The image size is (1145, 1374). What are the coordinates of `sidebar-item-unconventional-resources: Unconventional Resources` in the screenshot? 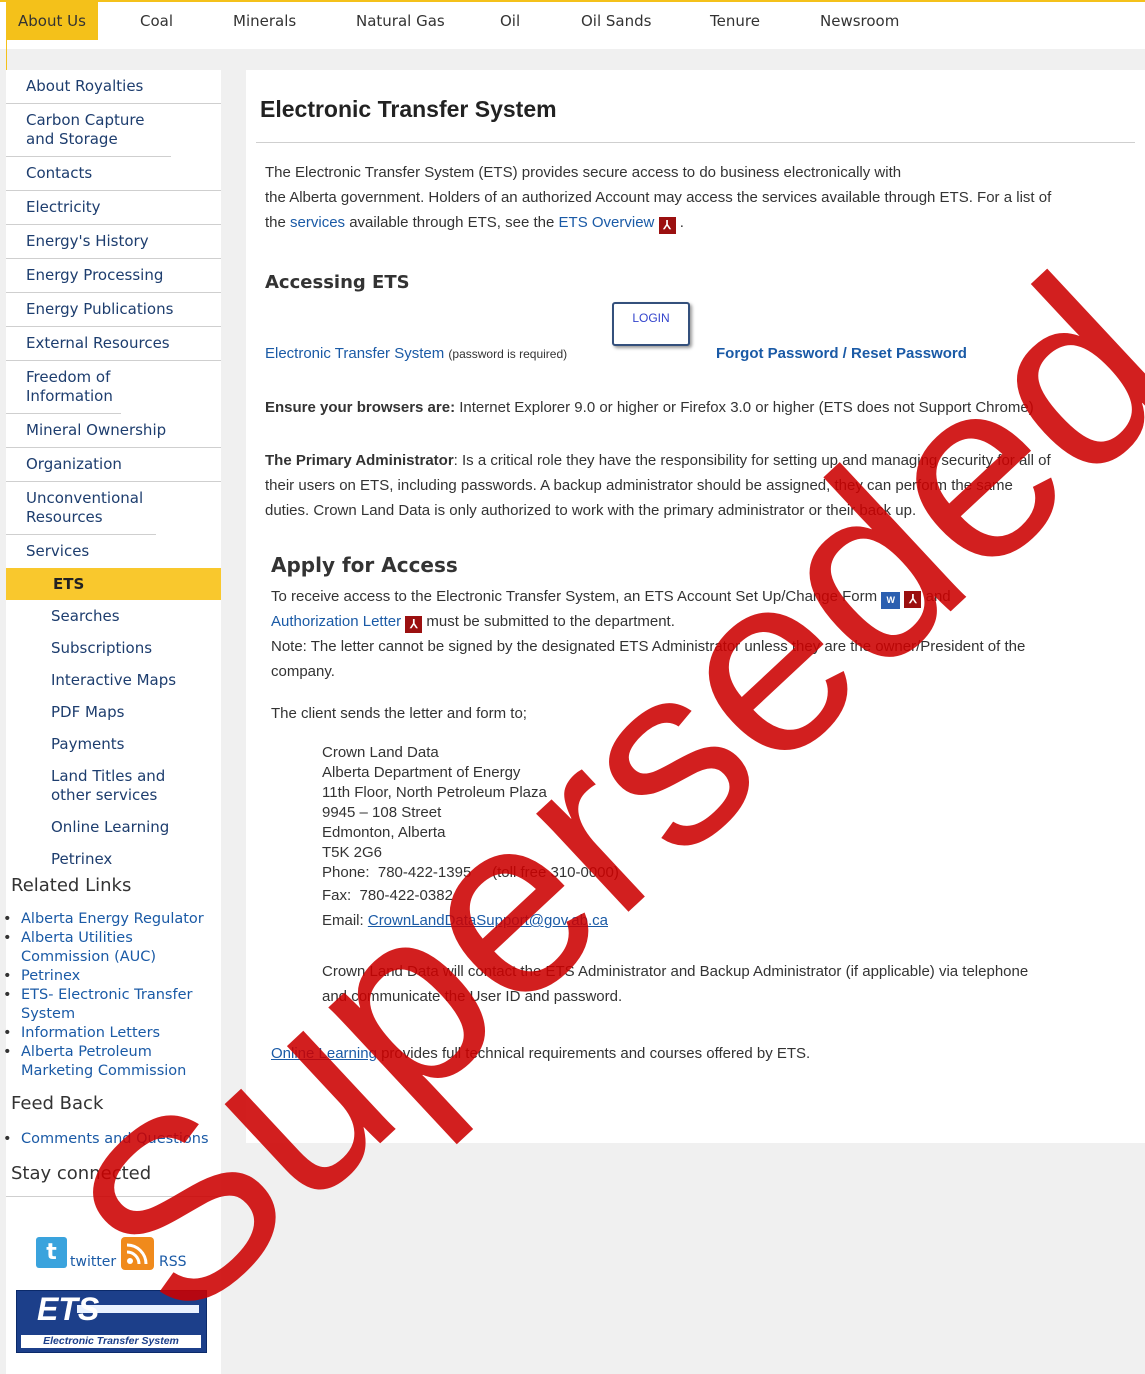 It's located at (81, 508).